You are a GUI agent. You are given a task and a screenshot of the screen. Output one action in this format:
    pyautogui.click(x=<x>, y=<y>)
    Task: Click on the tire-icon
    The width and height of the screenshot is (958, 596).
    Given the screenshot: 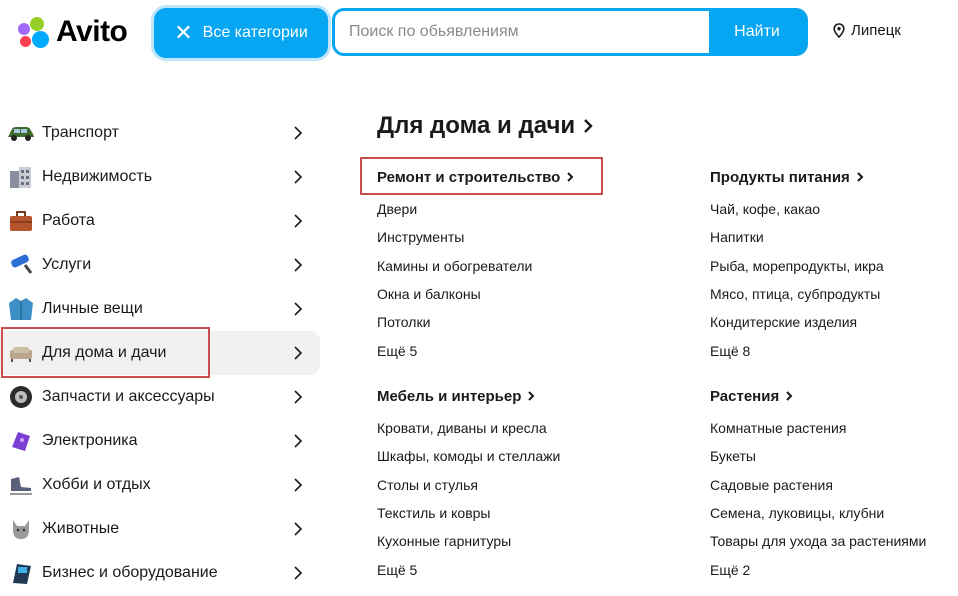 What is the action you would take?
    pyautogui.click(x=21, y=397)
    